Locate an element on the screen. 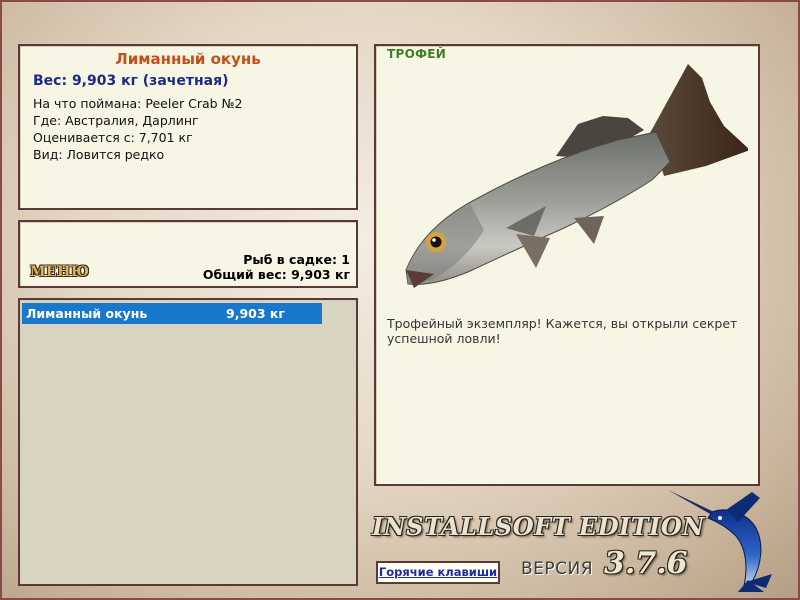 Image resolution: width=800 pixels, height=600 pixels. marlin-logo-icon is located at coordinates (720, 541).